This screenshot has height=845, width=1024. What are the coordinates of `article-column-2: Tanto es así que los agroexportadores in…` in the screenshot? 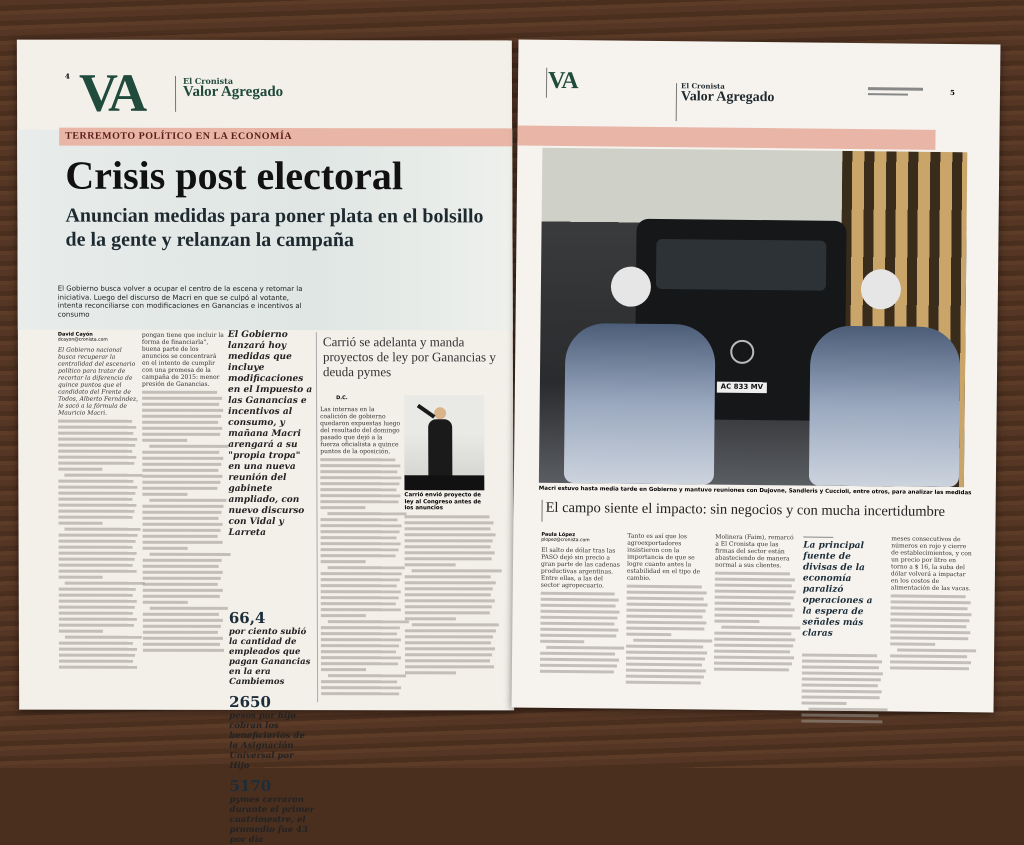 It's located at (669, 610).